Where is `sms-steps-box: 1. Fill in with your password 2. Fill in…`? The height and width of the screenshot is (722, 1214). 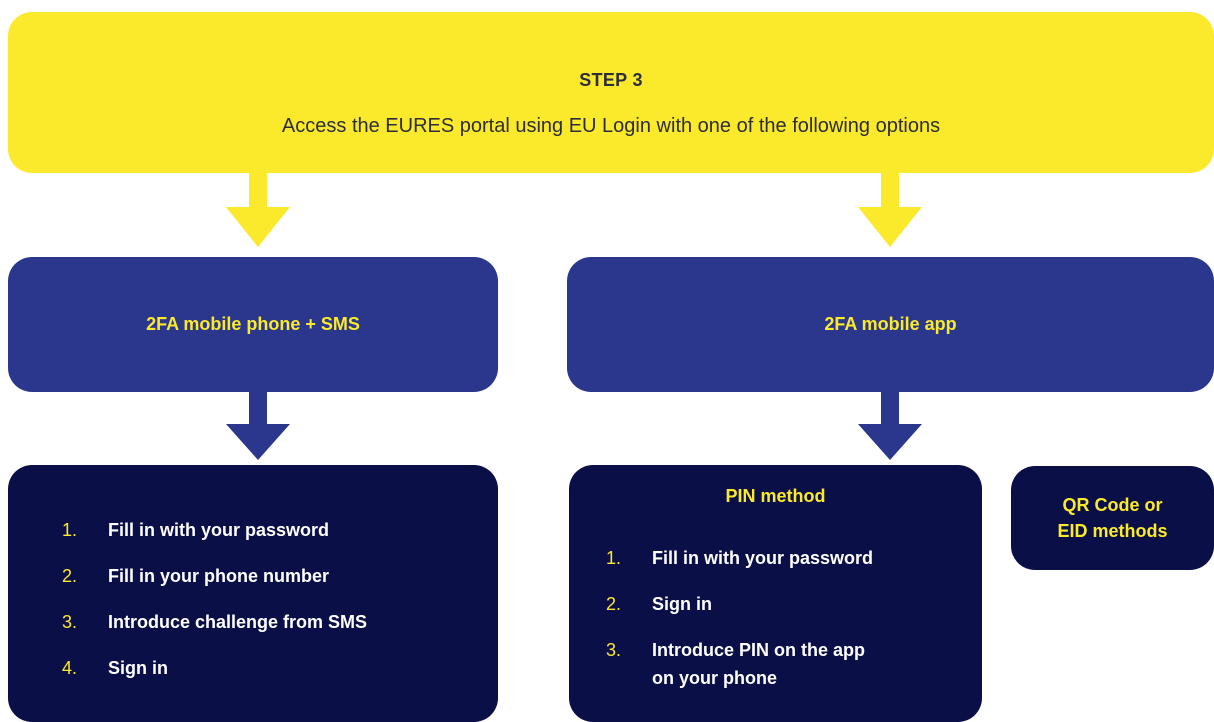
sms-steps-box: 1. Fill in with your password 2. Fill in… is located at coordinates (253, 593).